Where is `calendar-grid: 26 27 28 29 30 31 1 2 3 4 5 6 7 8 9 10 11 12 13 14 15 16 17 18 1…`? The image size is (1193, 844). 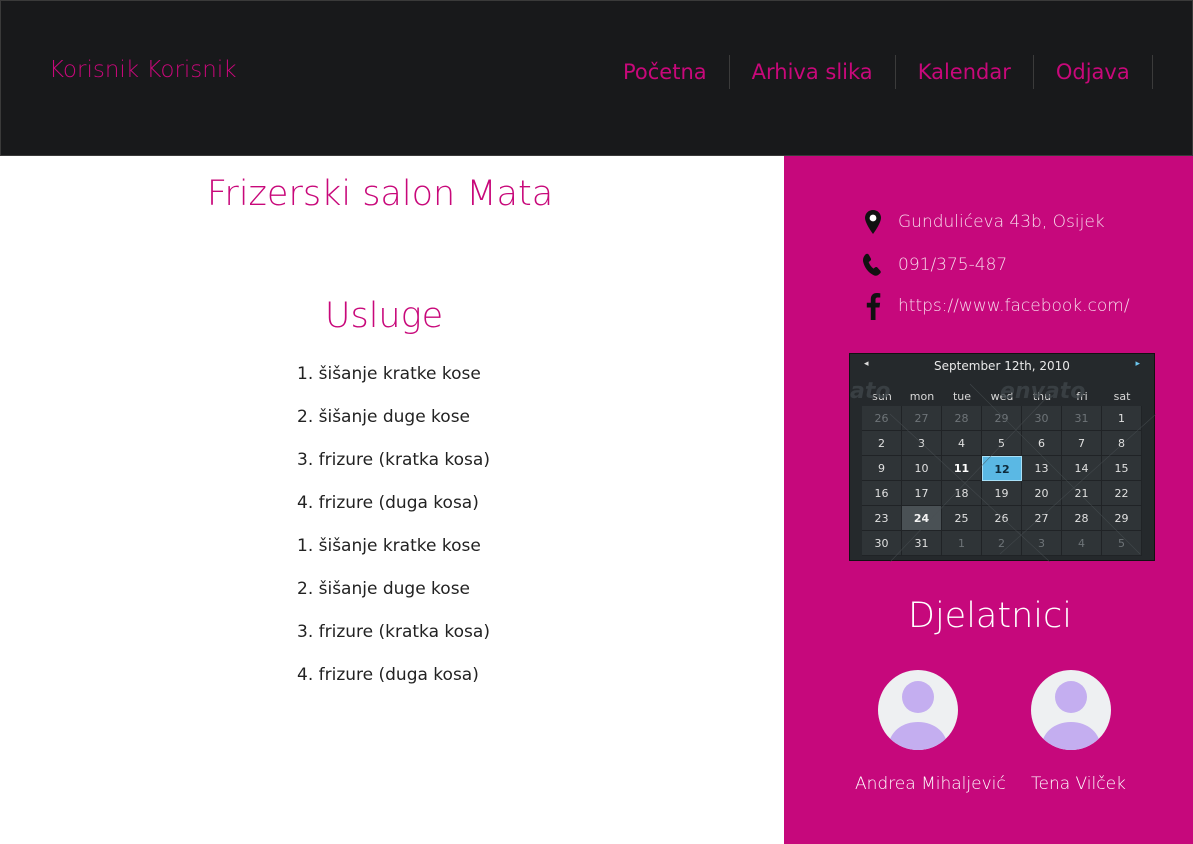
calendar-grid: 26 27 28 29 30 31 1 2 3 4 5 6 7 8 9 10 11 12 13 14 15 16 17 18 1… is located at coordinates (1002, 481).